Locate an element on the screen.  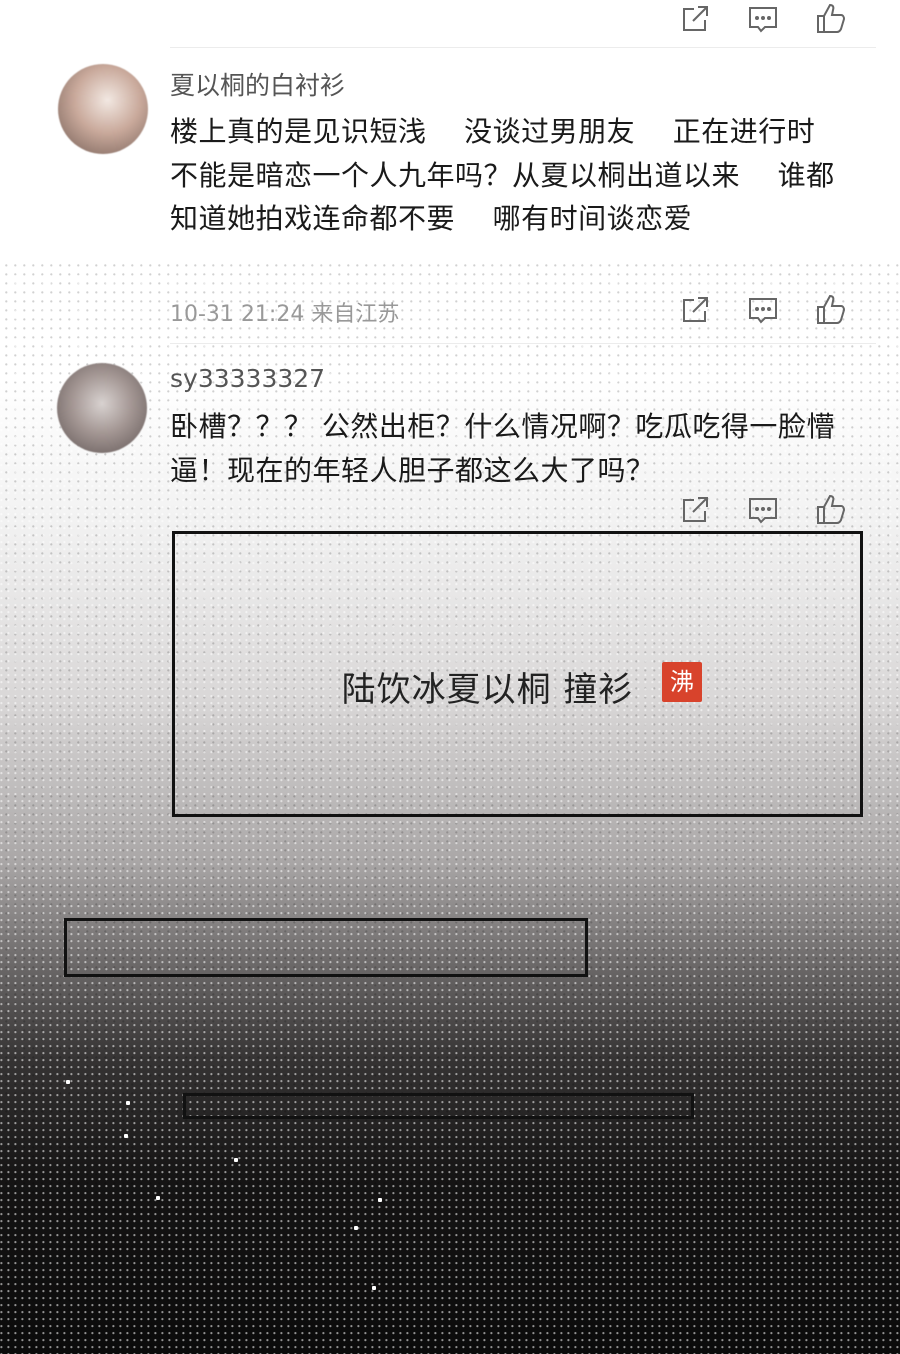
comment-meta: 10-31 21:24 来自江苏 is located at coordinates (285, 314).